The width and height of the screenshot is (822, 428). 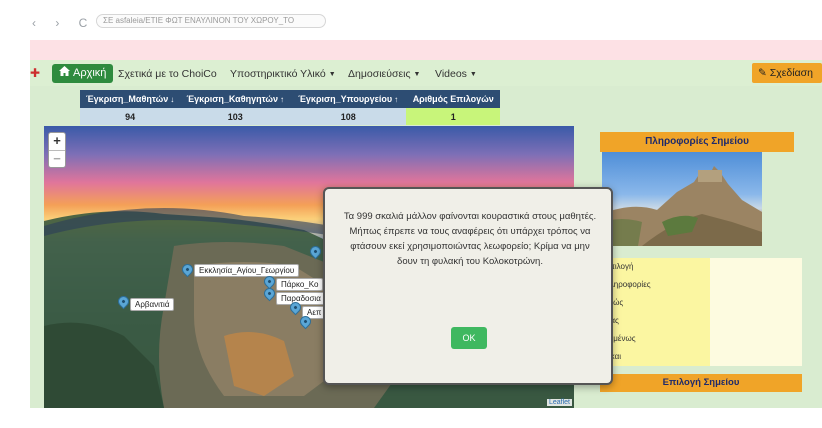 I want to click on info-row: Πληροφορίες, so click(x=701, y=285).